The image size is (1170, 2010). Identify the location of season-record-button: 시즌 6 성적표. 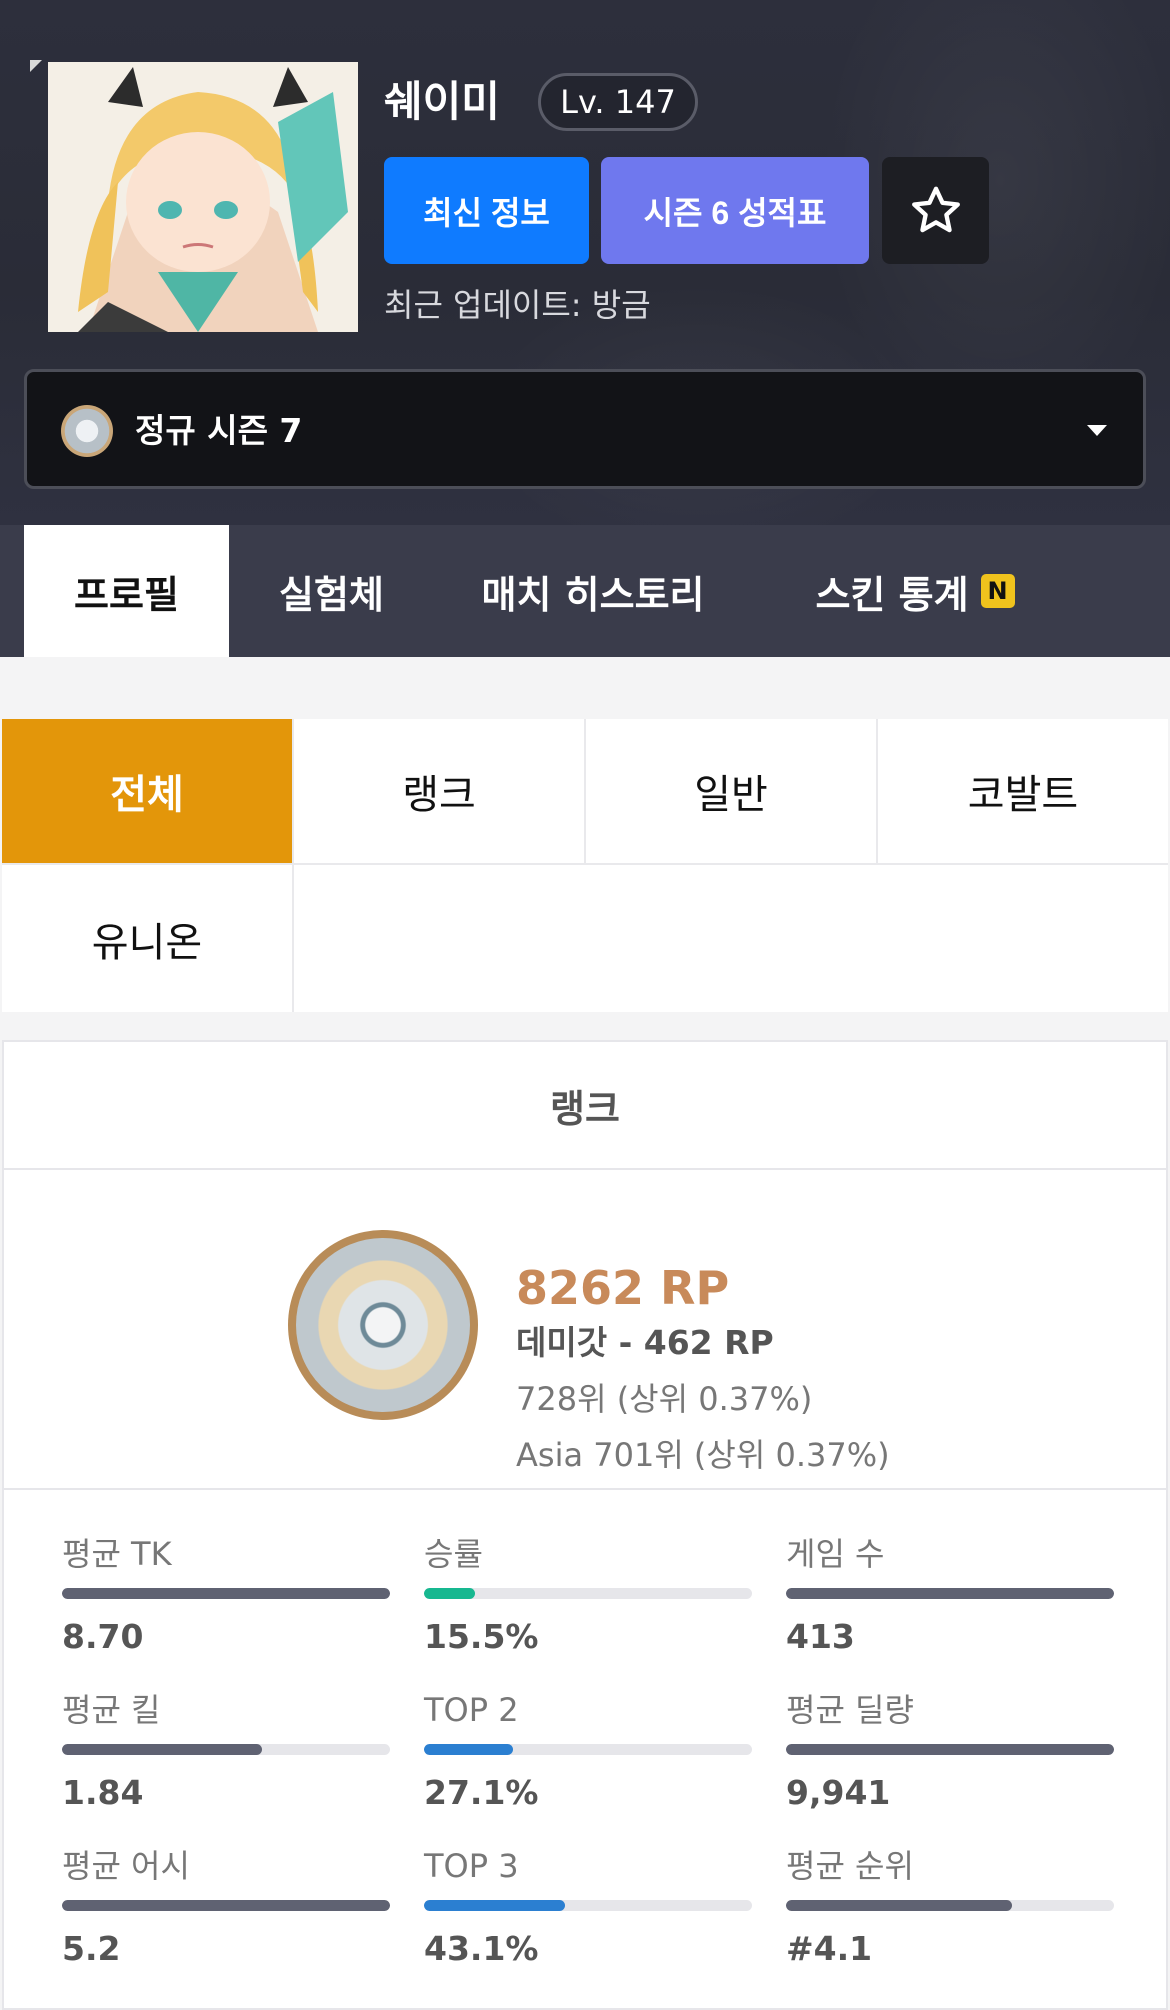
(735, 210).